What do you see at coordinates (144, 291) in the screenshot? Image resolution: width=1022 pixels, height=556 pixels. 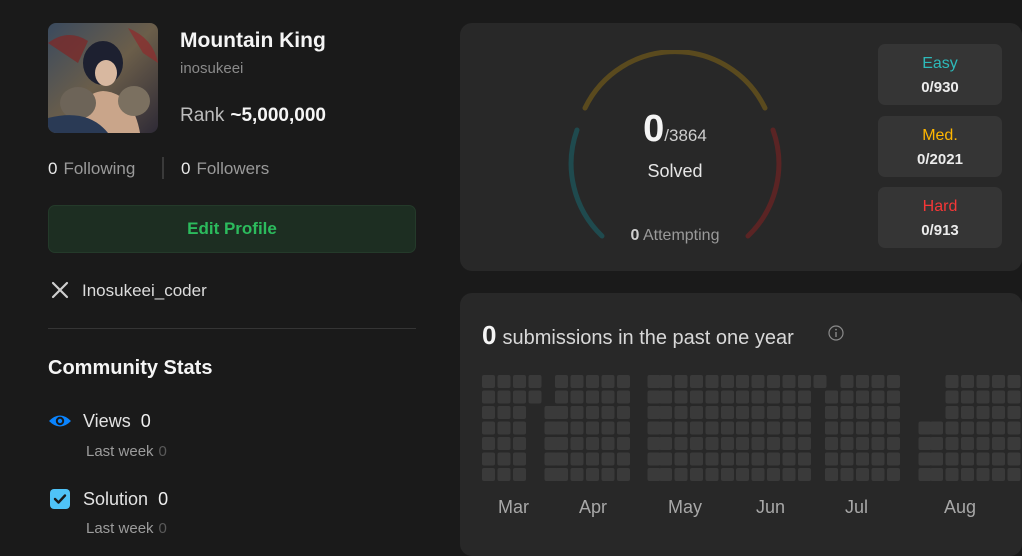 I see `x-handle-link: Inosukeei_coder` at bounding box center [144, 291].